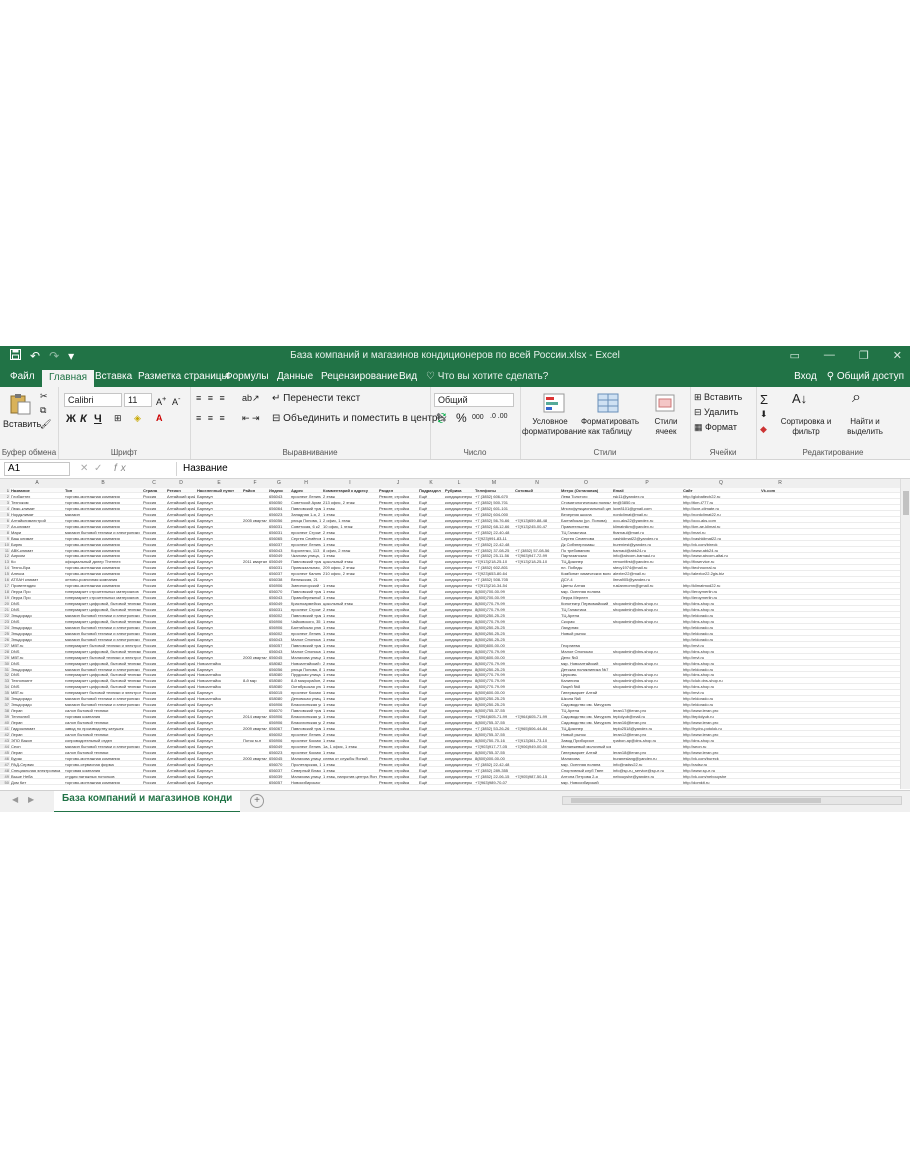  What do you see at coordinates (647, 483) in the screenshot?
I see `column-header: P` at bounding box center [647, 483].